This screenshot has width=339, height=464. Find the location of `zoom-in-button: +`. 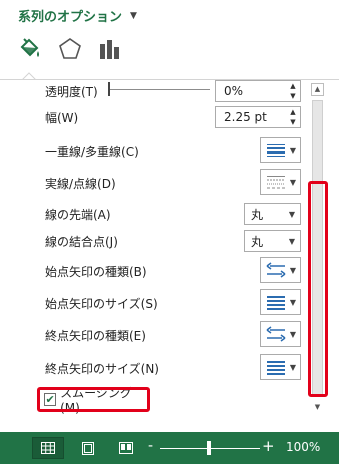

zoom-in-button: + is located at coordinates (268, 446).